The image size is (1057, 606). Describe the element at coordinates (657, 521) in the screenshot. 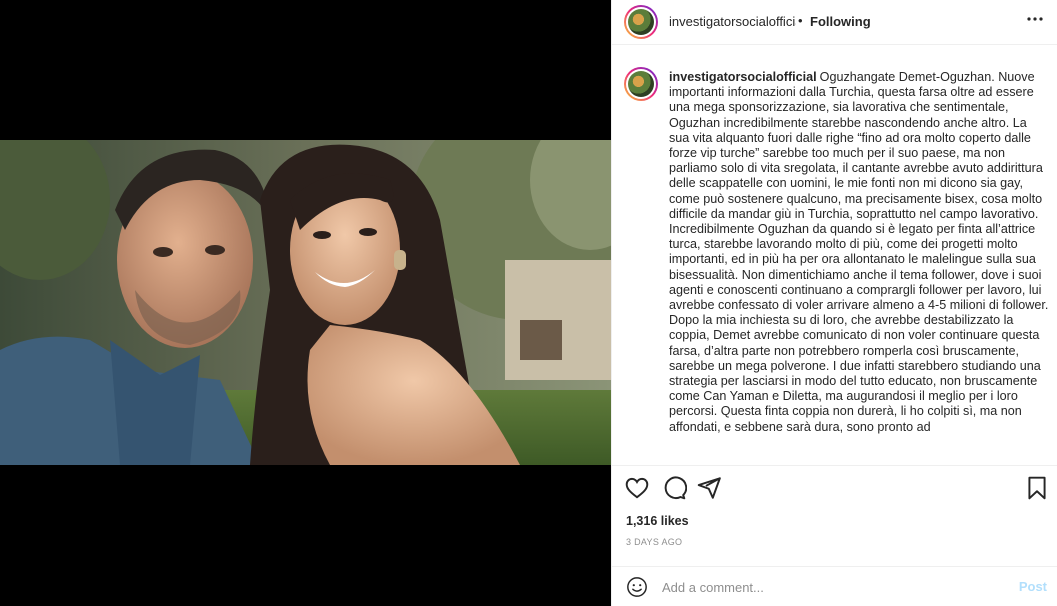

I see `likes-count: 1,316 likes` at that location.